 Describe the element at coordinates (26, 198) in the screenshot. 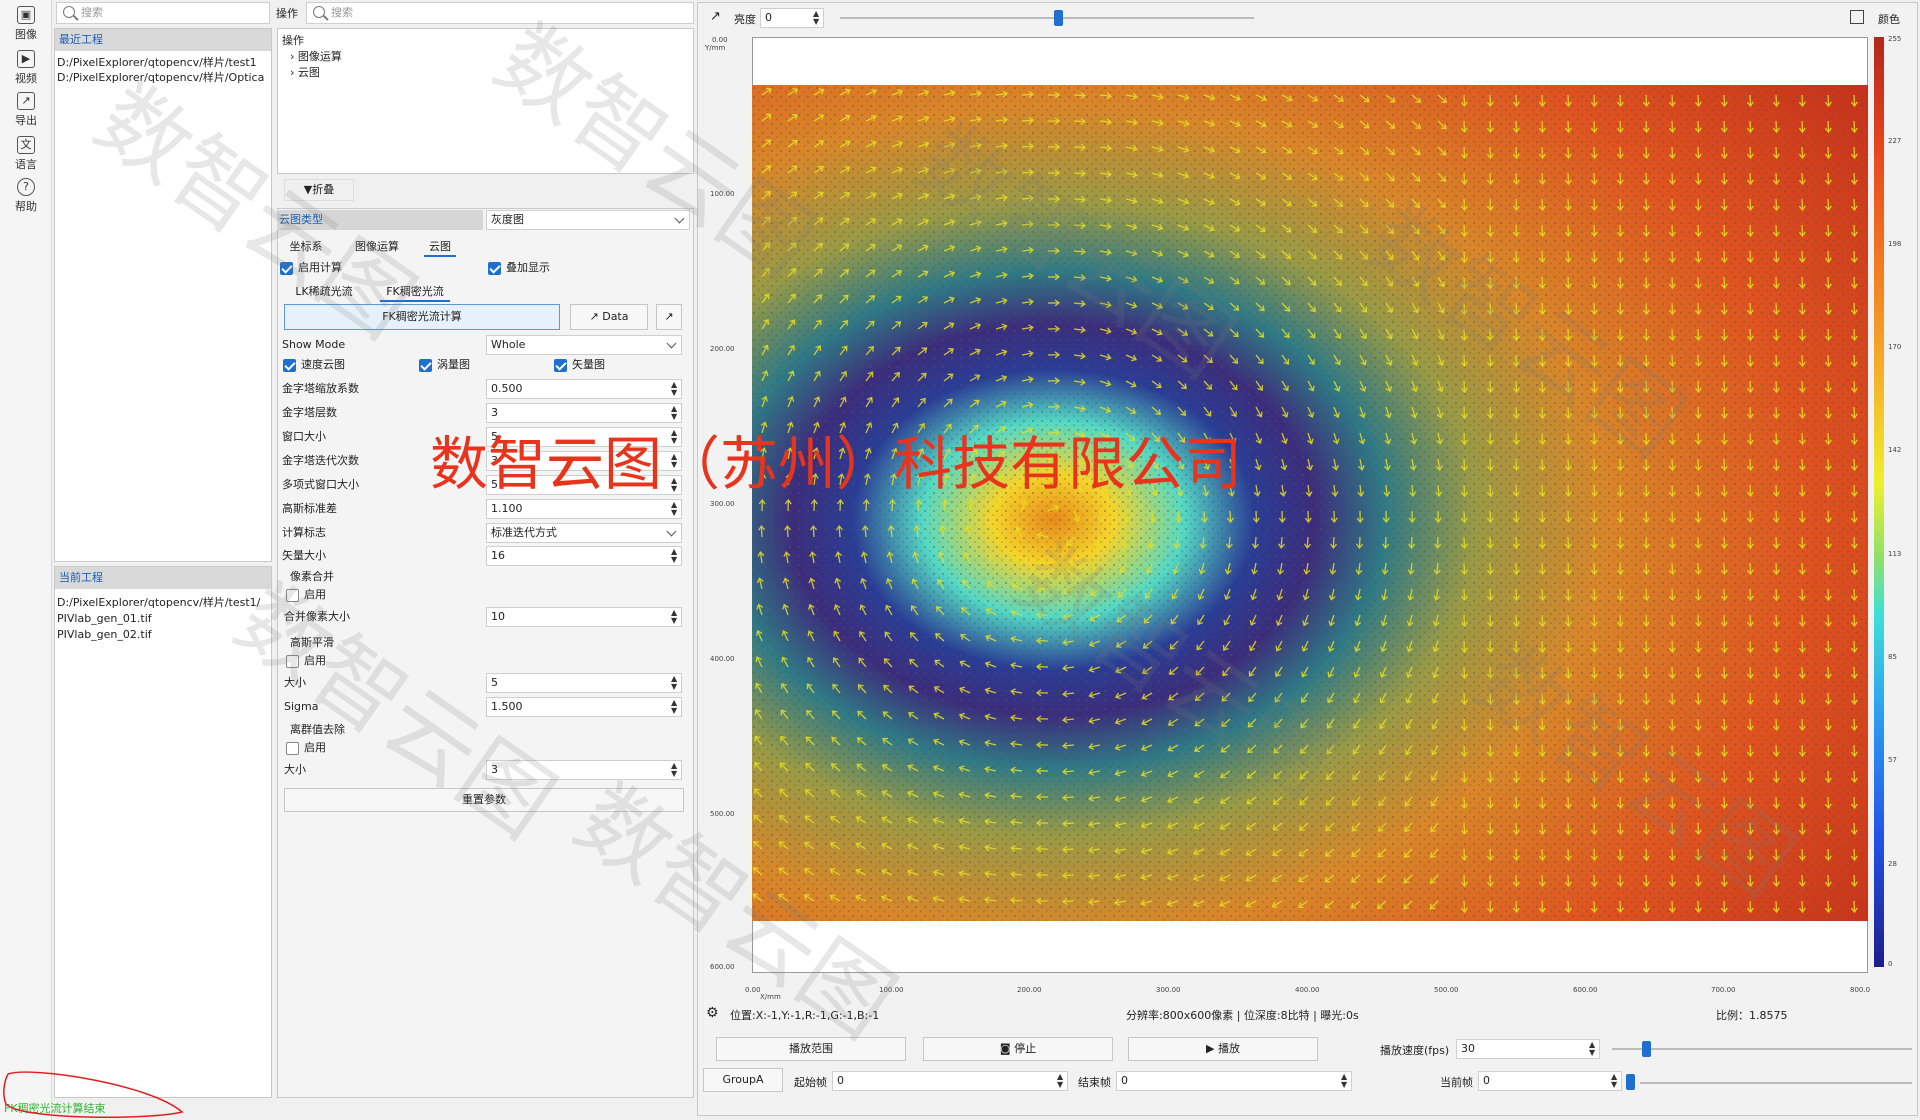

I see `rail-help-button: ? 帮助` at that location.